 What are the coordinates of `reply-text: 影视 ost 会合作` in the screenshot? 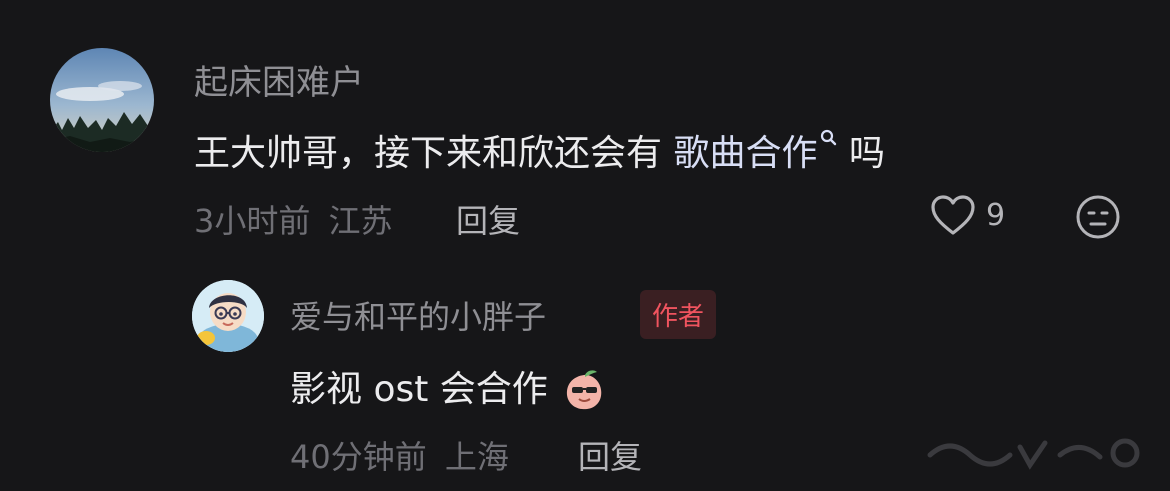 It's located at (448, 386).